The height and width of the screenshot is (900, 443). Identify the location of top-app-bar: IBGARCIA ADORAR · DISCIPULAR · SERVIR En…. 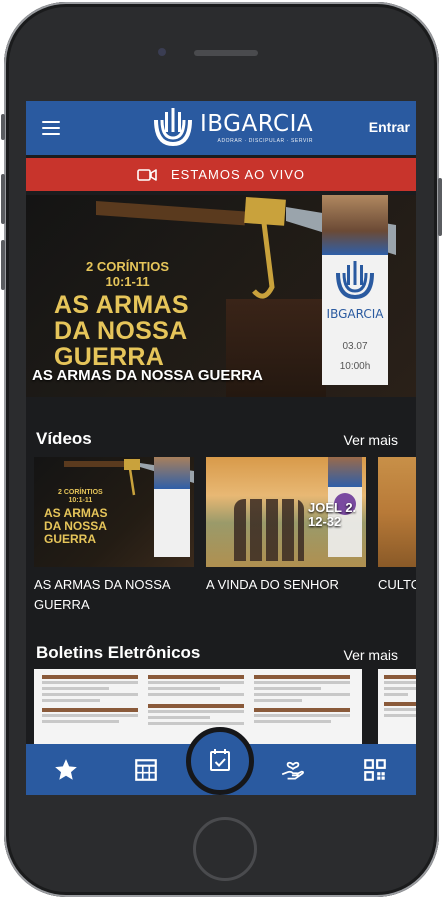
(221, 128).